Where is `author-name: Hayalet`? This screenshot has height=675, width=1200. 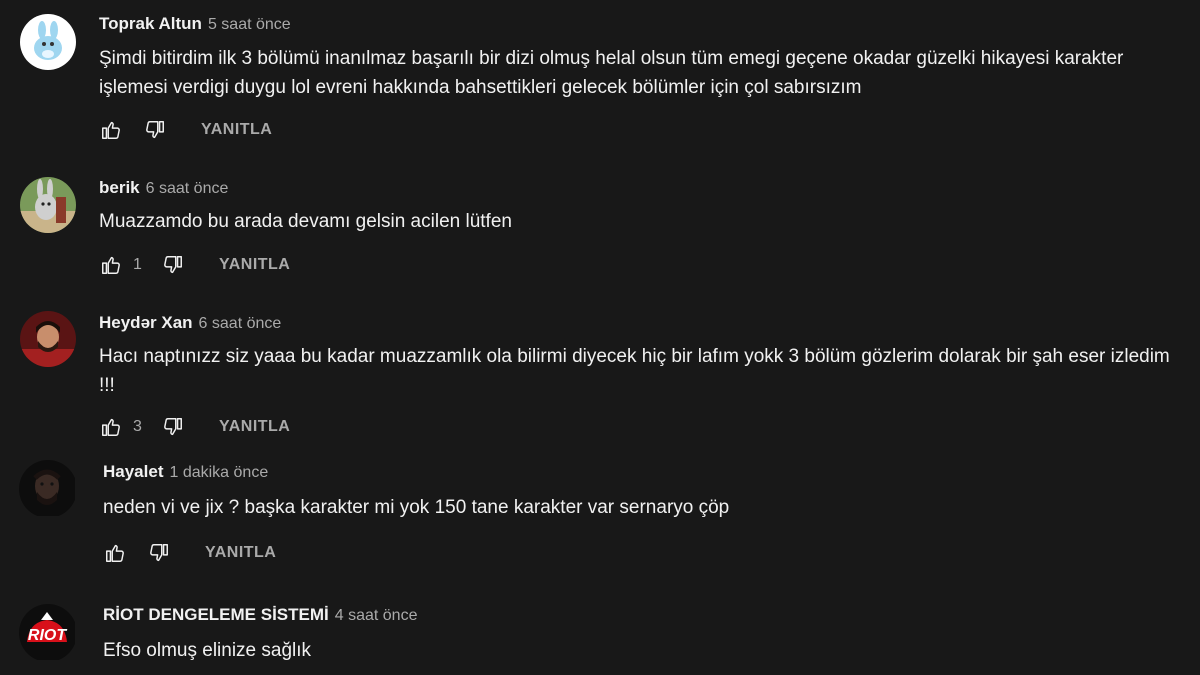 author-name: Hayalet is located at coordinates (133, 472).